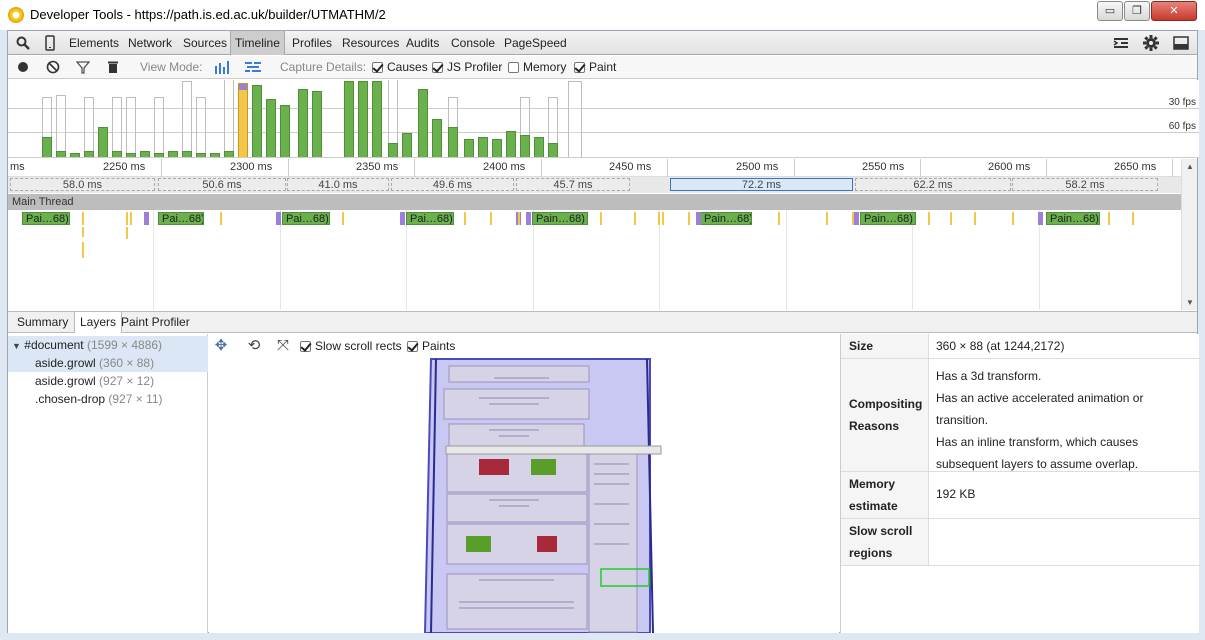 Image resolution: width=1205 pixels, height=640 pixels. Describe the element at coordinates (50, 43) in the screenshot. I see `device-mode-icon` at that location.